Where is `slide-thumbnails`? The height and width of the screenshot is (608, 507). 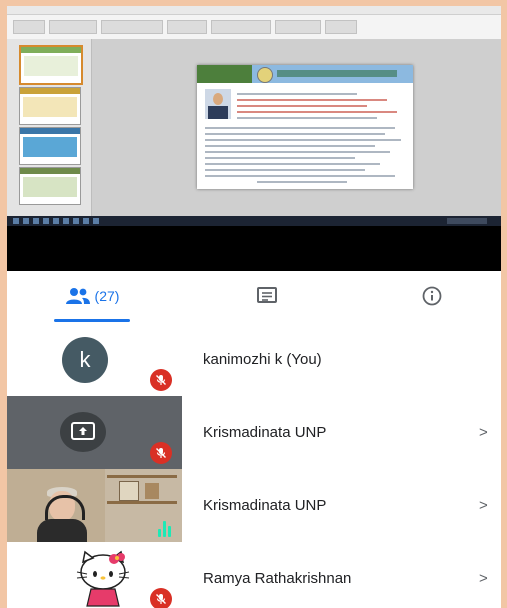
slide-thumbnails is located at coordinates (49, 127).